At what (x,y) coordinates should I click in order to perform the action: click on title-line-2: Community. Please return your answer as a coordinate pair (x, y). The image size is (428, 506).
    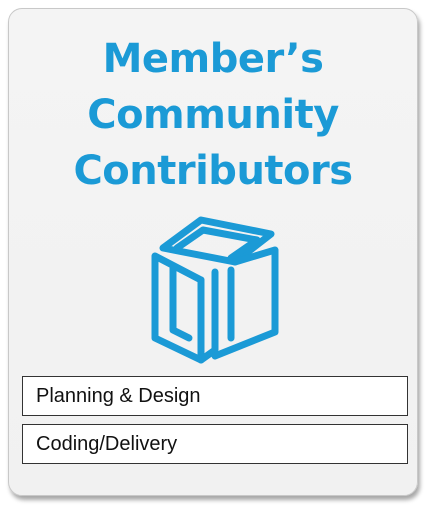
    Looking at the image, I should click on (213, 115).